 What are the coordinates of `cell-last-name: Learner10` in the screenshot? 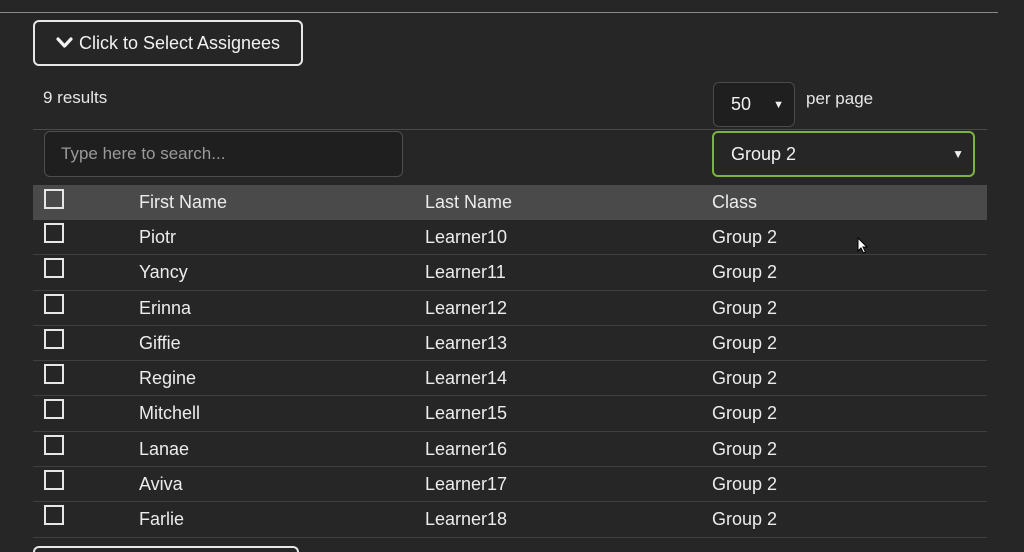 It's located at (466, 237).